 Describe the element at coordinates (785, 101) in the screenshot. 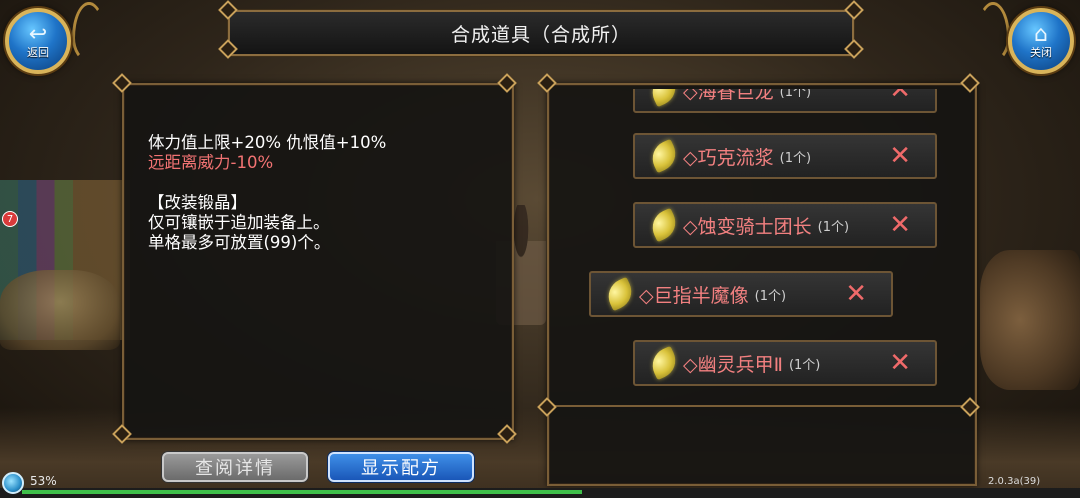

I see `list-item: ◇海眷巨龙 (1个) ✕` at that location.